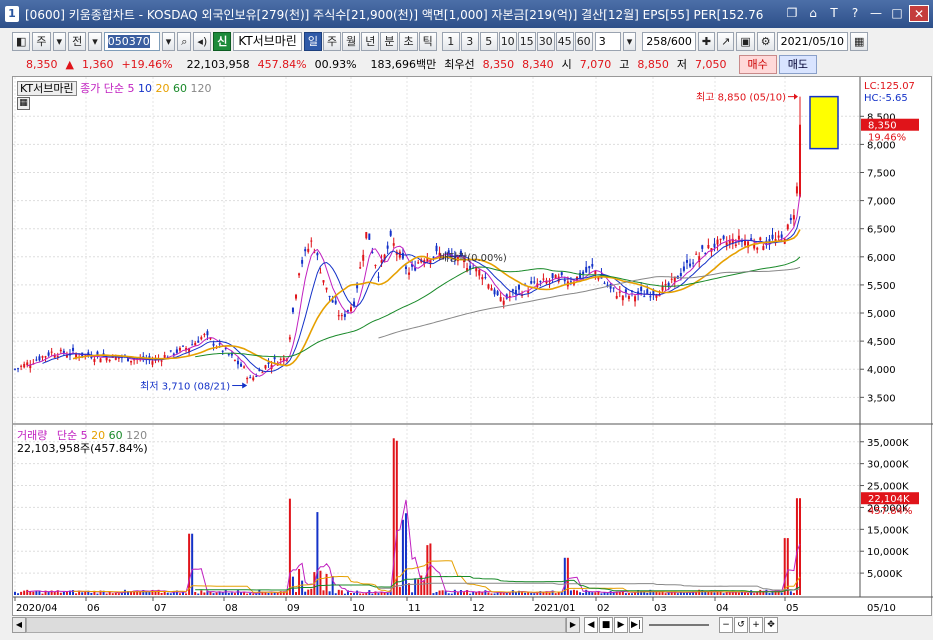  Describe the element at coordinates (890, 511) in the screenshot. I see `volume-current-pct: 457.84%` at that location.